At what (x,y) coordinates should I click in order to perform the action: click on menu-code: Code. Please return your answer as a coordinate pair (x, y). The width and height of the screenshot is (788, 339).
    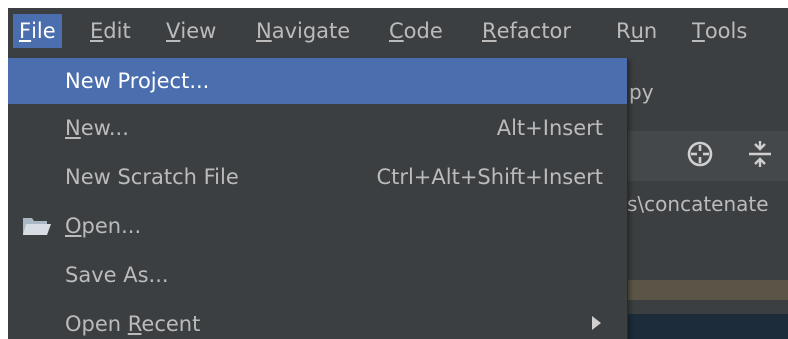
    Looking at the image, I should click on (416, 31).